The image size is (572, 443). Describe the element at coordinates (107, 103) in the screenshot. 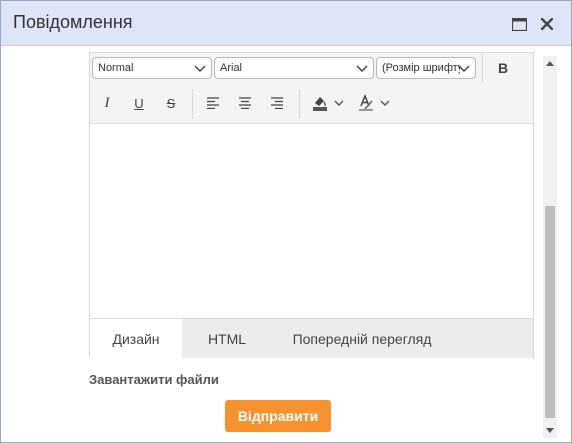

I see `italic-button: I` at that location.